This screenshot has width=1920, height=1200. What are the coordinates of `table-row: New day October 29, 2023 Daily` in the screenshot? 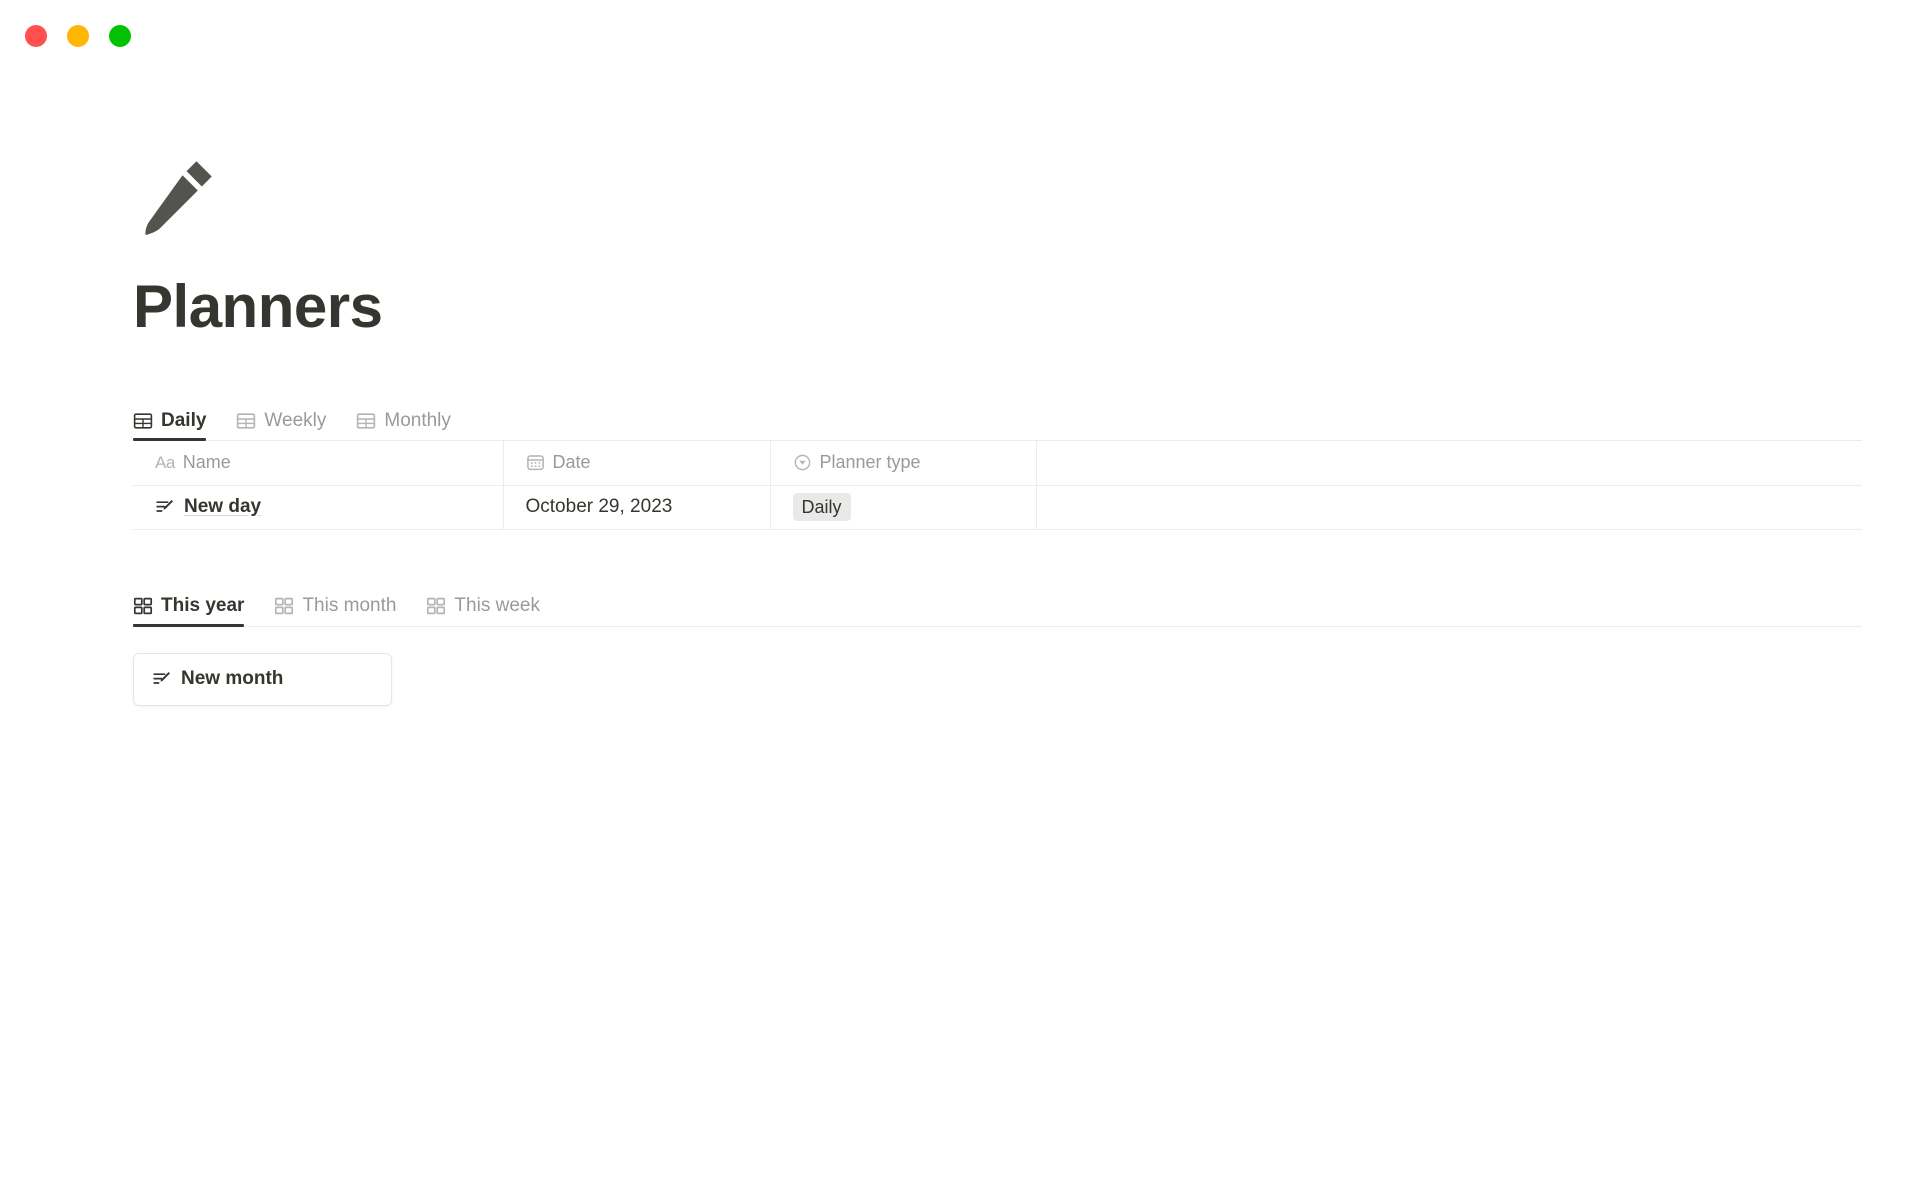 It's located at (997, 507).